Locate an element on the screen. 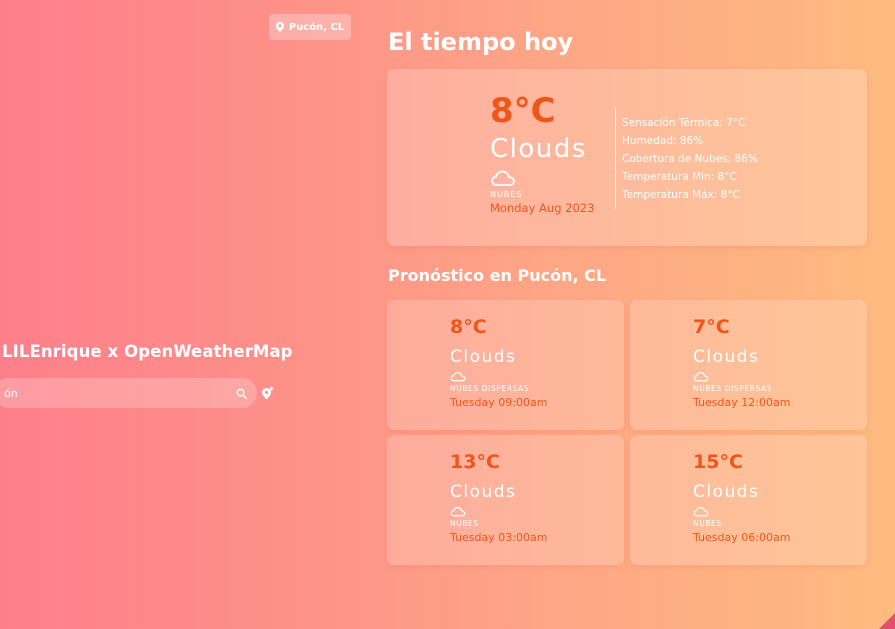 This screenshot has width=895, height=629. temp-max: Temperatura Máx: 8°C is located at coordinates (681, 195).